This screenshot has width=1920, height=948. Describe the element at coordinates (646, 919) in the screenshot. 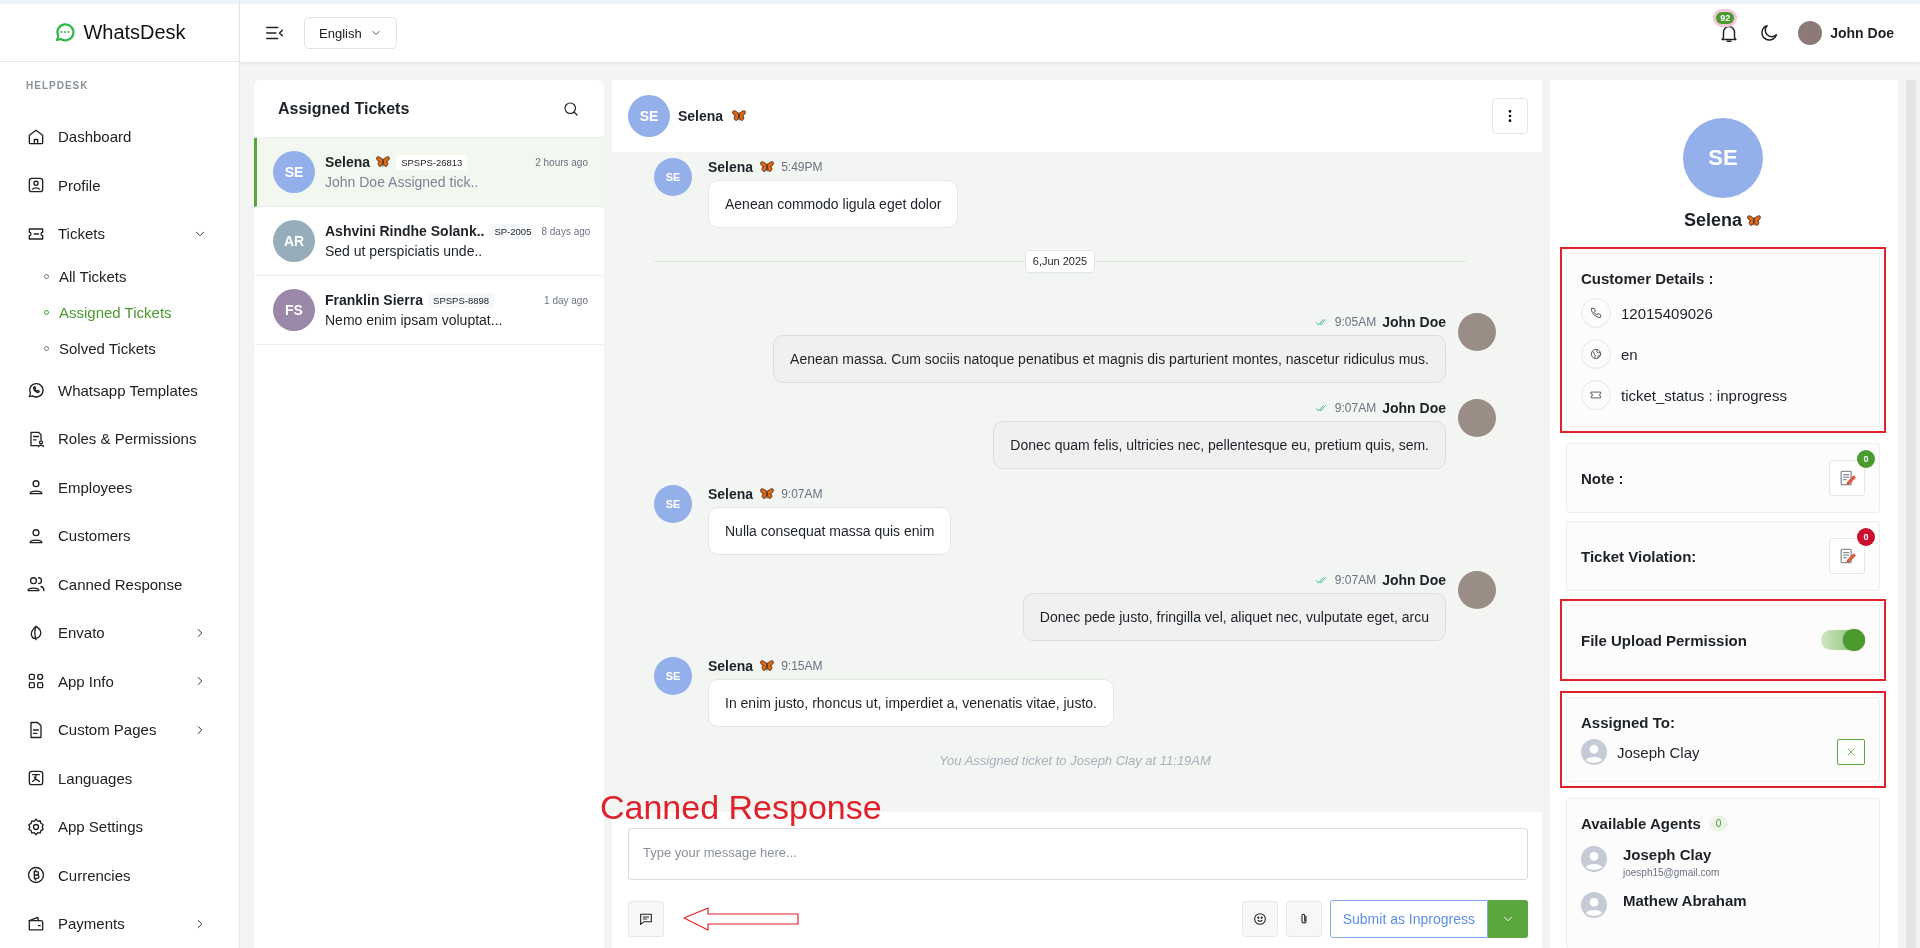

I see `canned-response-button` at that location.